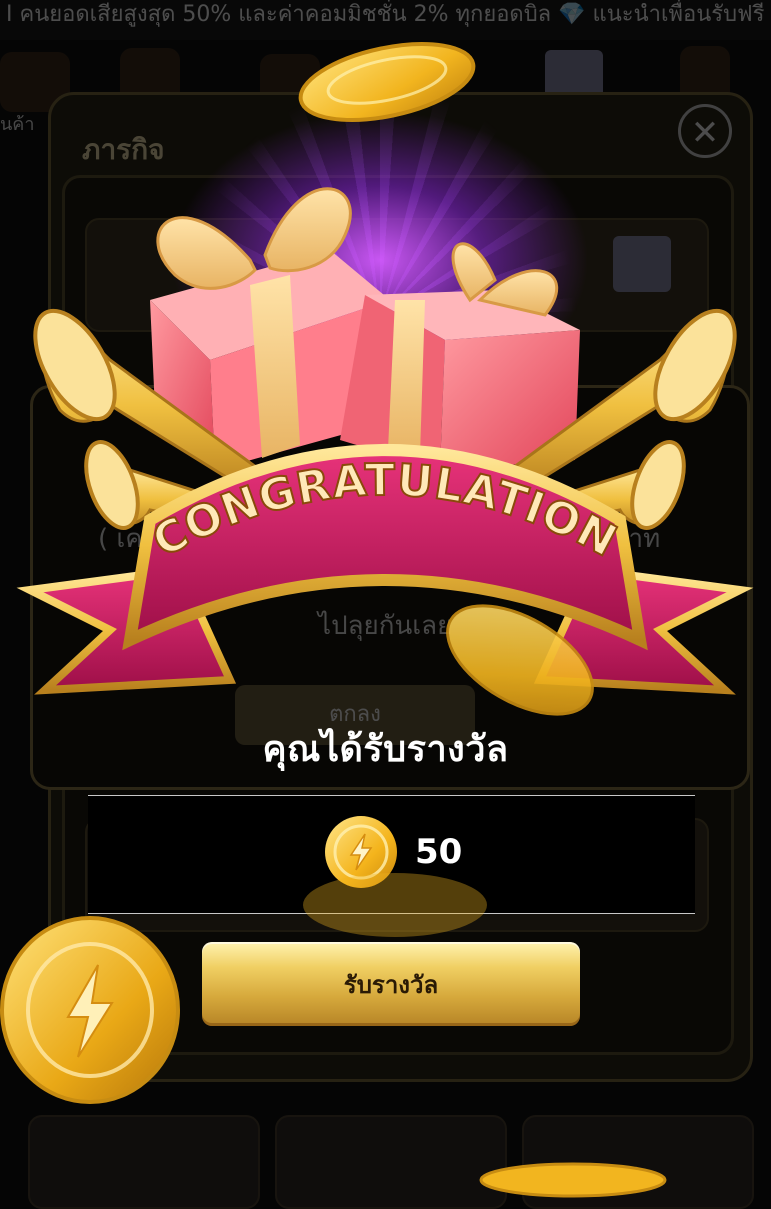 Image resolution: width=771 pixels, height=1209 pixels. What do you see at coordinates (385, 749) in the screenshot?
I see `reward-title: คุณได้รับรางวัล` at bounding box center [385, 749].